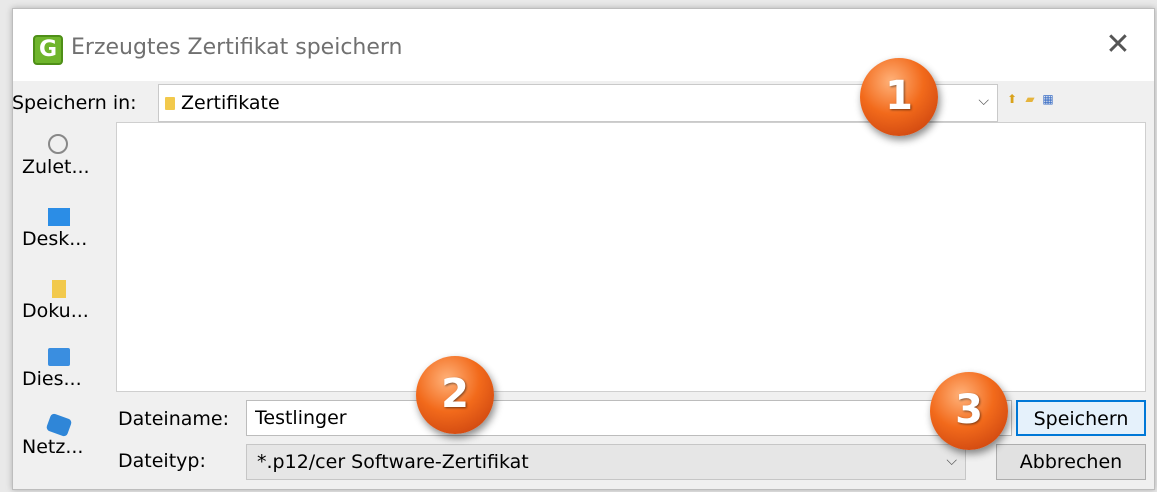 This screenshot has height=492, width=1157. Describe the element at coordinates (58, 144) in the screenshot. I see `recent-icon` at that location.